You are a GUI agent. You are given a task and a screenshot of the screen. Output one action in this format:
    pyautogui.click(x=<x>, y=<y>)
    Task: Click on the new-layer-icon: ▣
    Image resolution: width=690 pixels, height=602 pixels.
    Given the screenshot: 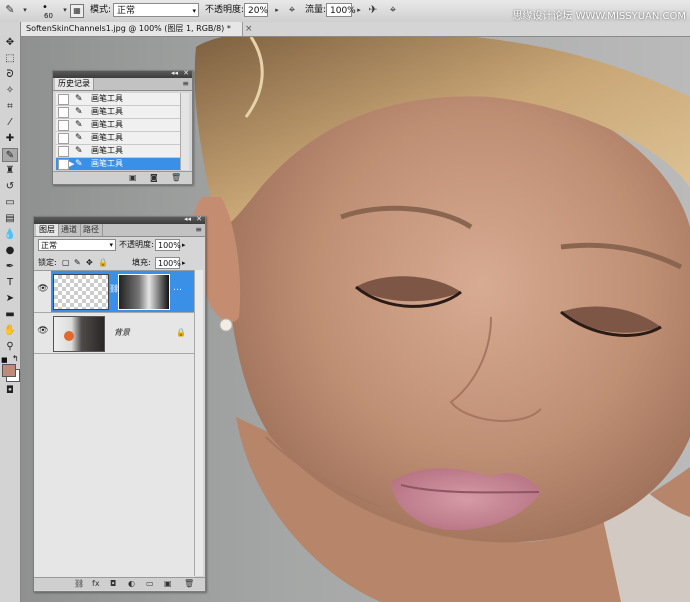 What is the action you would take?
    pyautogui.click(x=168, y=584)
    